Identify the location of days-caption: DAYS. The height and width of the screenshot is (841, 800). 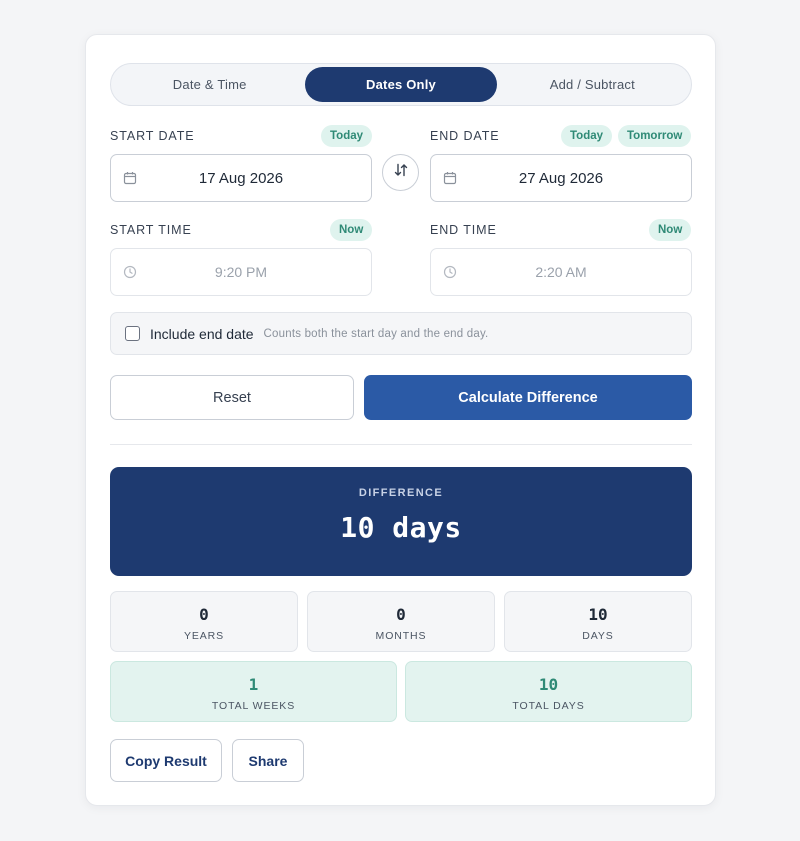
(598, 636).